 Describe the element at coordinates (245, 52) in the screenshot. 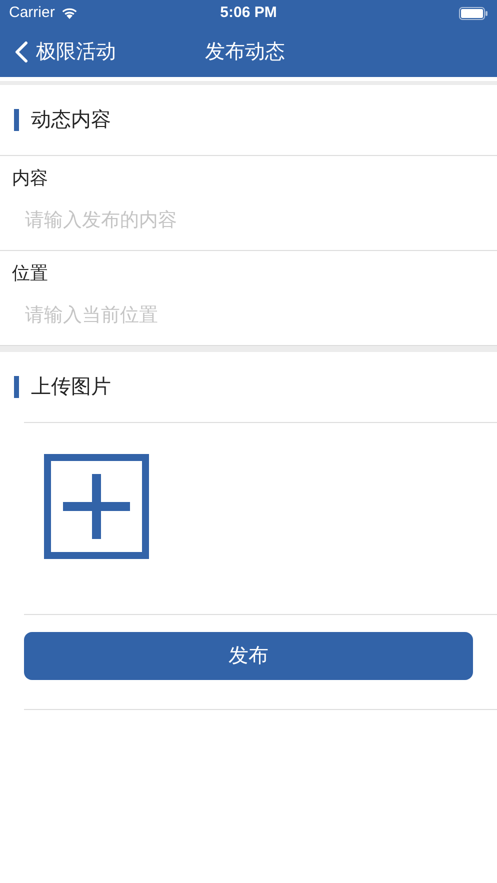

I see `page-title: 发布动态` at that location.